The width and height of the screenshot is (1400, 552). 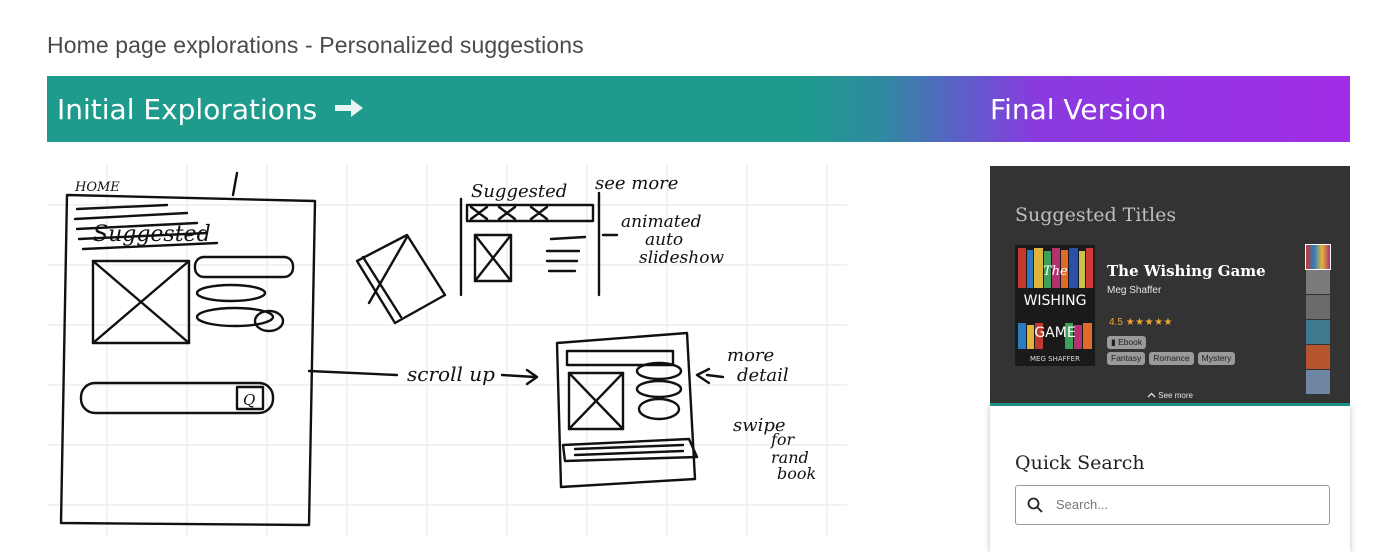 I want to click on genre-tag: Mystery, so click(x=1216, y=358).